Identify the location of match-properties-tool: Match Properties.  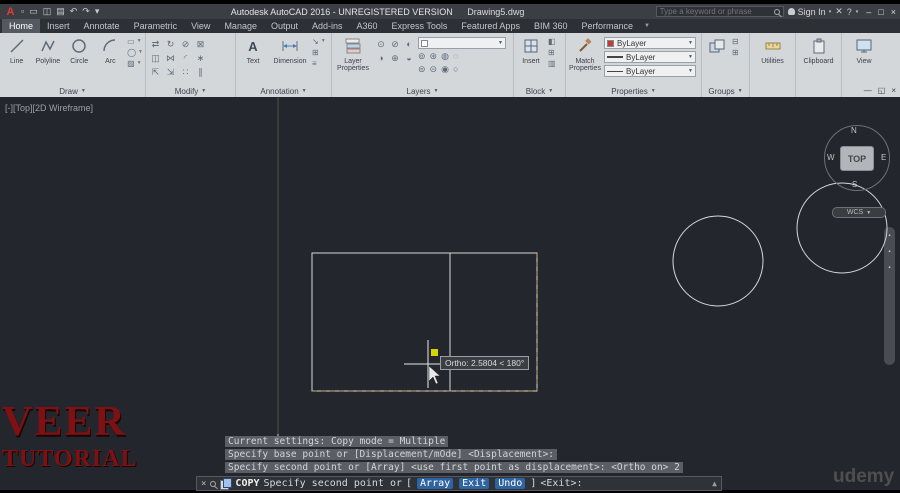
(585, 53).